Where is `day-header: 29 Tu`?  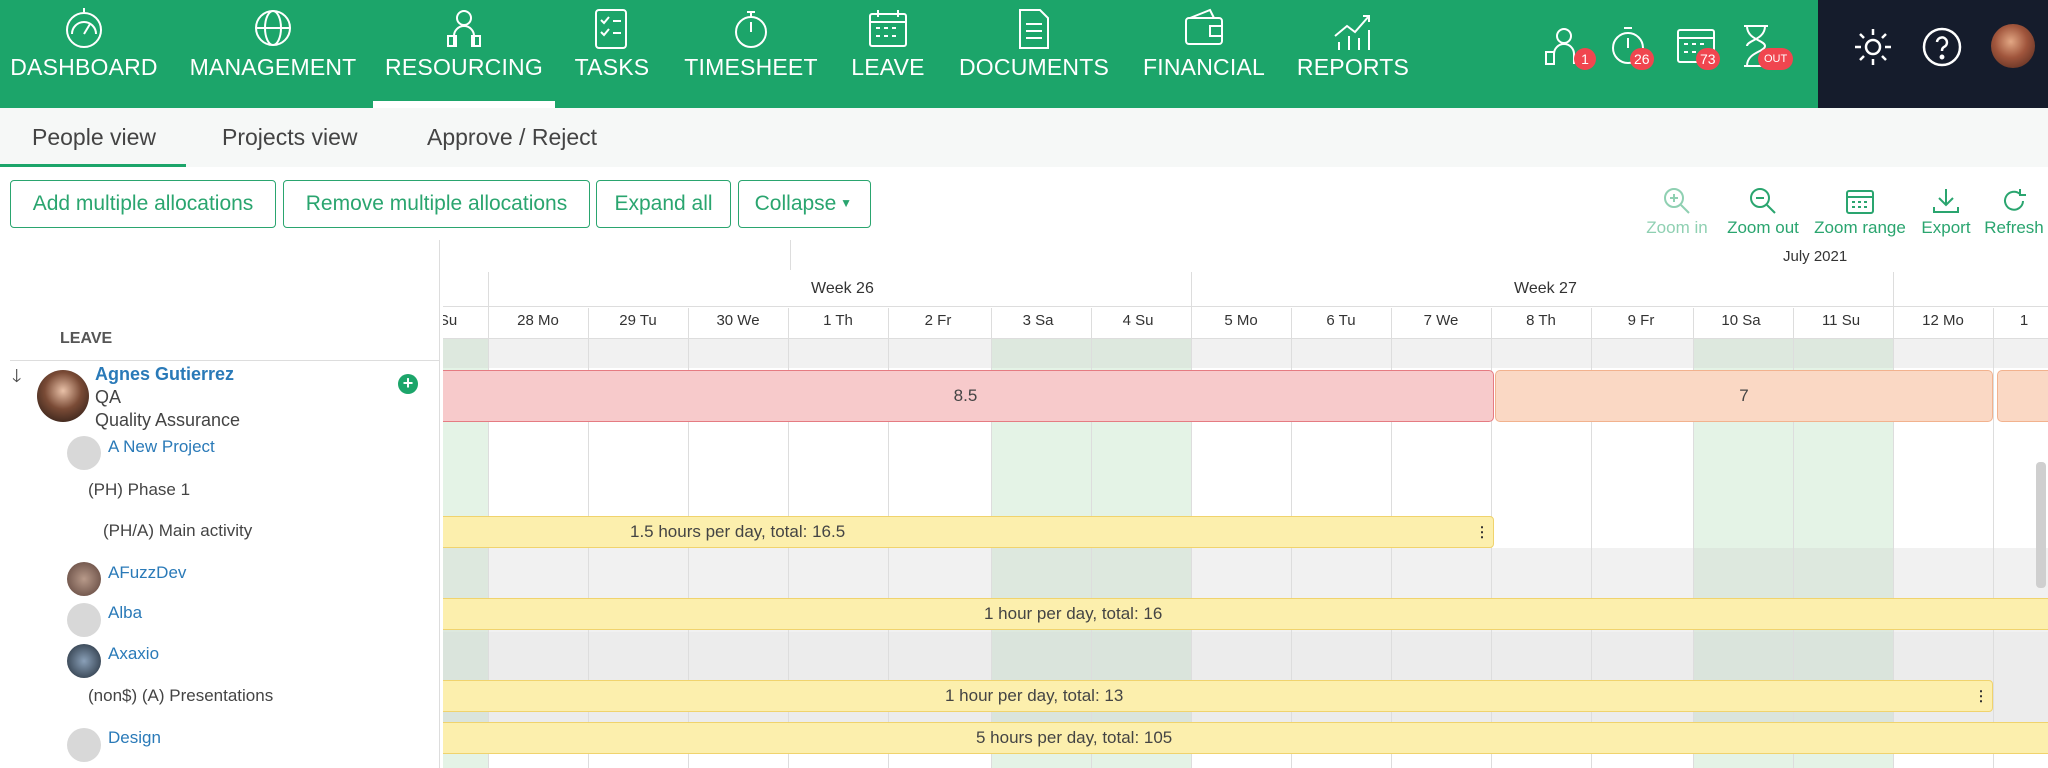 day-header: 29 Tu is located at coordinates (638, 320).